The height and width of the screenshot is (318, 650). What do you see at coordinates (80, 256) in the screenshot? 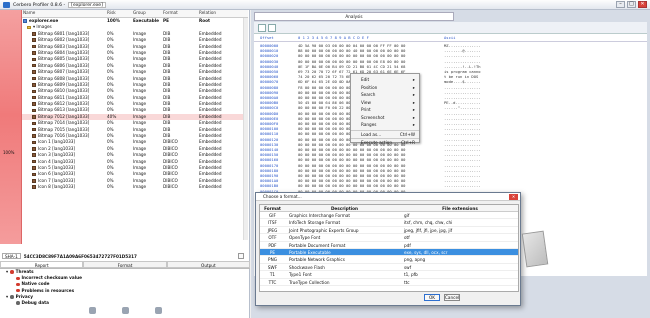
I see `hash-value: 54CC3D8C89F7A1A09A6F0653472727F01D5317` at bounding box center [80, 256].